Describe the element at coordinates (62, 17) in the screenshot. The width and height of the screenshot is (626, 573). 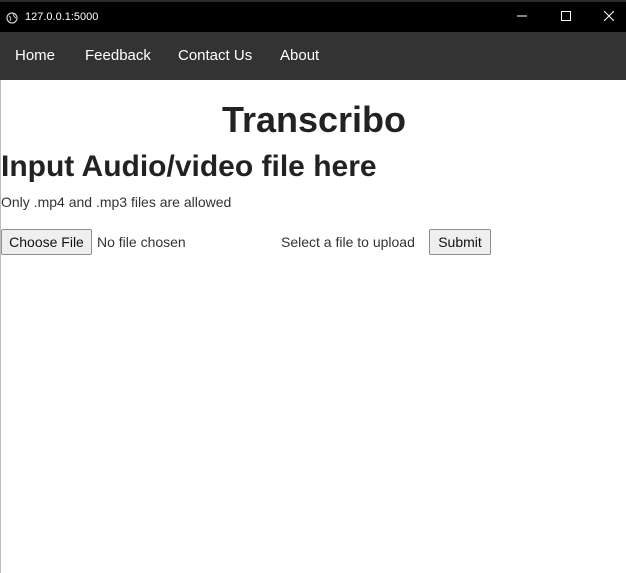
I see `window-url: 127.0.0.1:5000` at that location.